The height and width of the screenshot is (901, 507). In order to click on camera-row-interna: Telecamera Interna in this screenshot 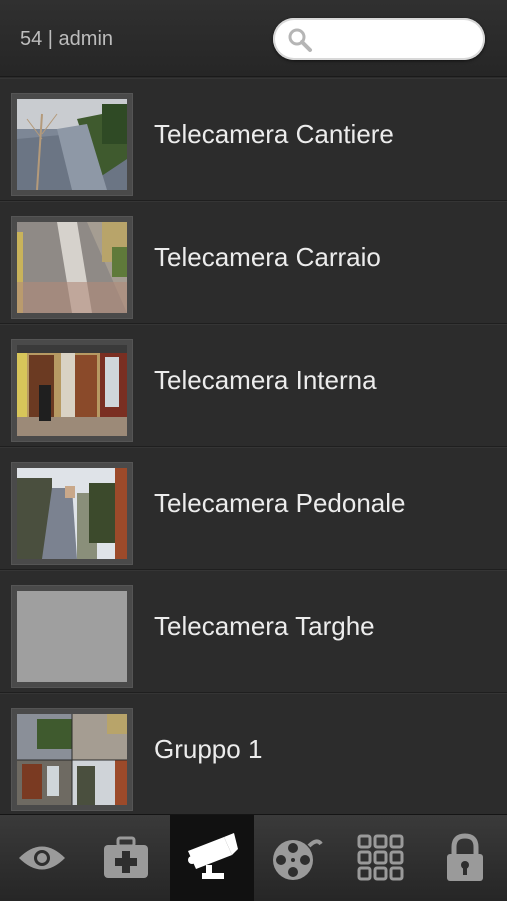, I will do `click(253, 385)`.